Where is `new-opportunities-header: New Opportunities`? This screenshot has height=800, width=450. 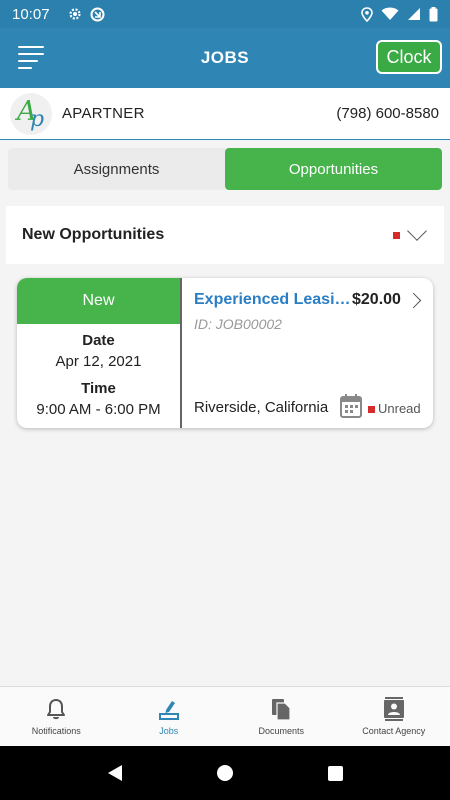
new-opportunities-header: New Opportunities is located at coordinates (225, 235).